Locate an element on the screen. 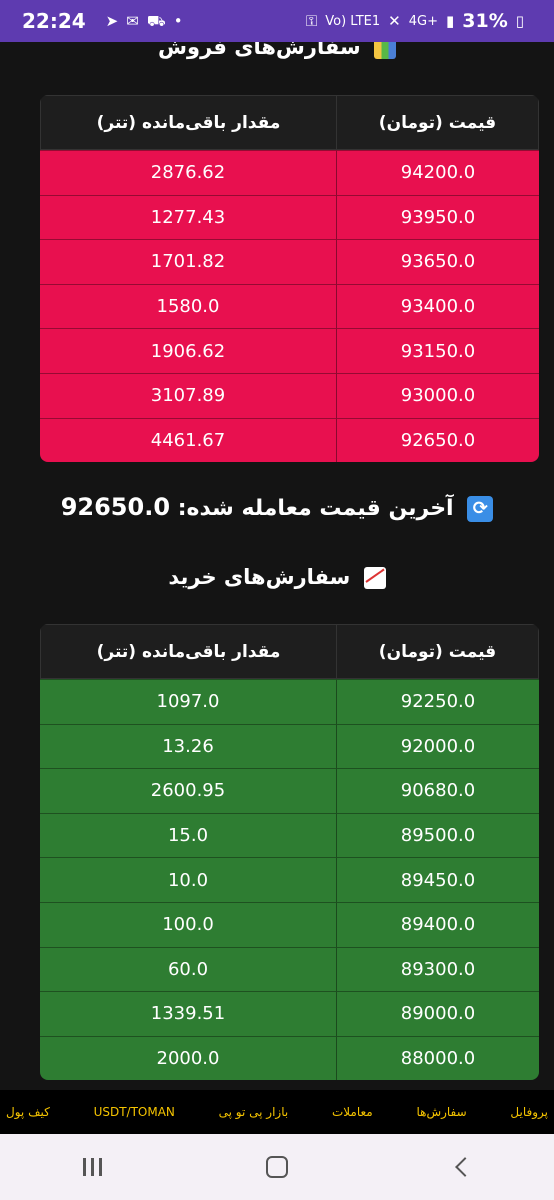 This screenshot has height=1200, width=554. table-row: 94200.0 2876.62 is located at coordinates (289, 172).